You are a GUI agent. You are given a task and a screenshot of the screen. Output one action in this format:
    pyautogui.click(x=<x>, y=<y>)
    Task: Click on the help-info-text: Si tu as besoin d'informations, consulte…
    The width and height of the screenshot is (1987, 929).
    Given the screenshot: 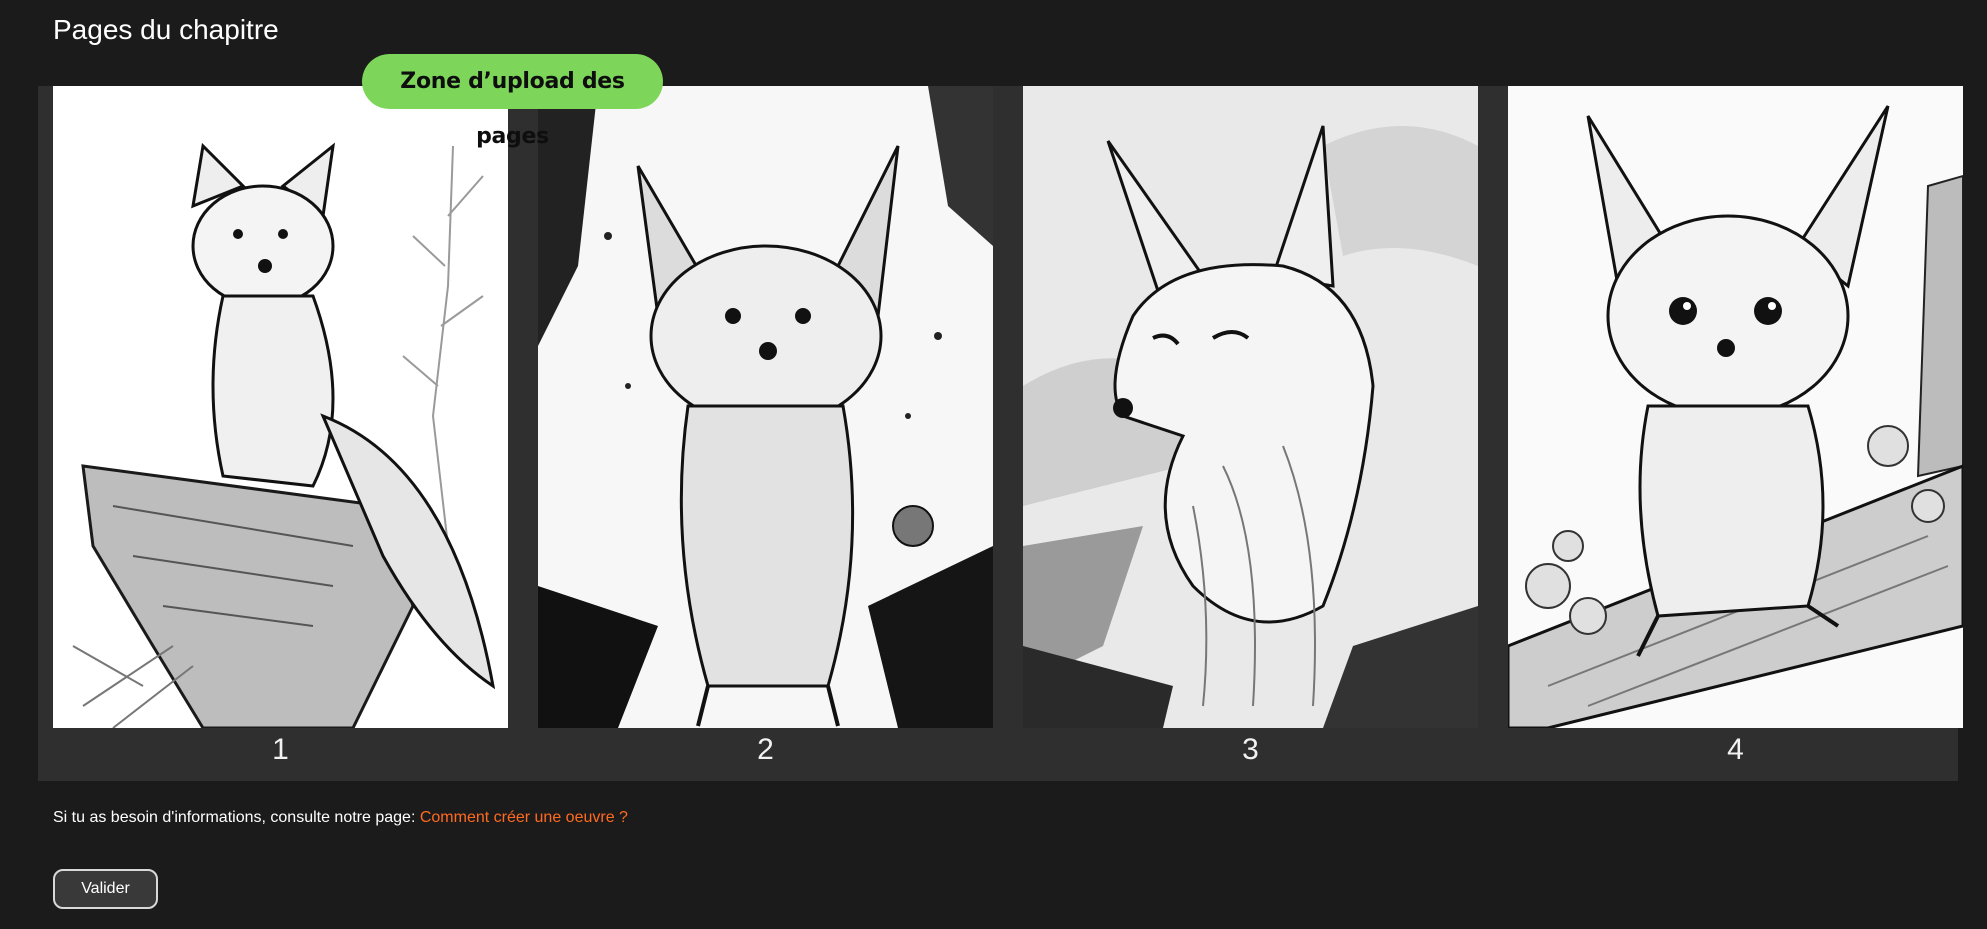 What is the action you would take?
    pyautogui.click(x=236, y=817)
    